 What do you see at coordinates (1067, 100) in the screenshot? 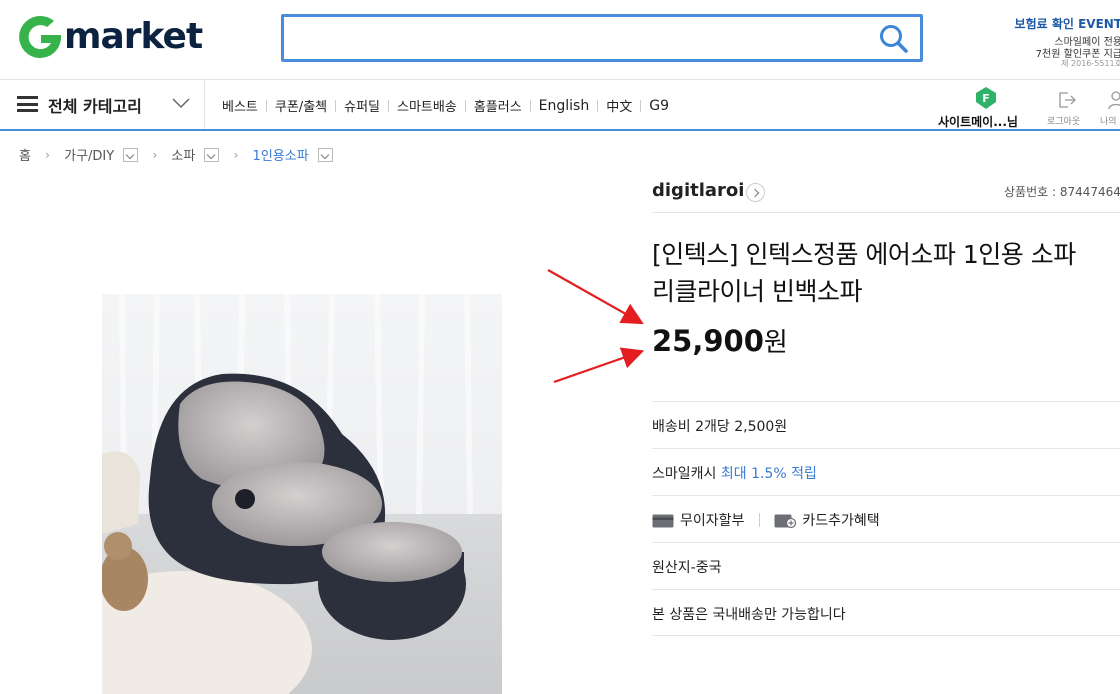
I see `logout-icon` at bounding box center [1067, 100].